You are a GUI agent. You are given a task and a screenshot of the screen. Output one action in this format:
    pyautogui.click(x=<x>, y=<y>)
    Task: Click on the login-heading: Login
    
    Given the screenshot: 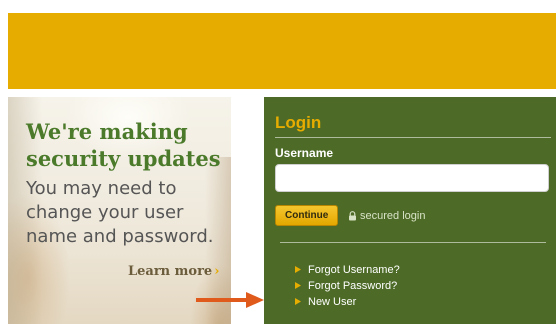 What is the action you would take?
    pyautogui.click(x=298, y=122)
    